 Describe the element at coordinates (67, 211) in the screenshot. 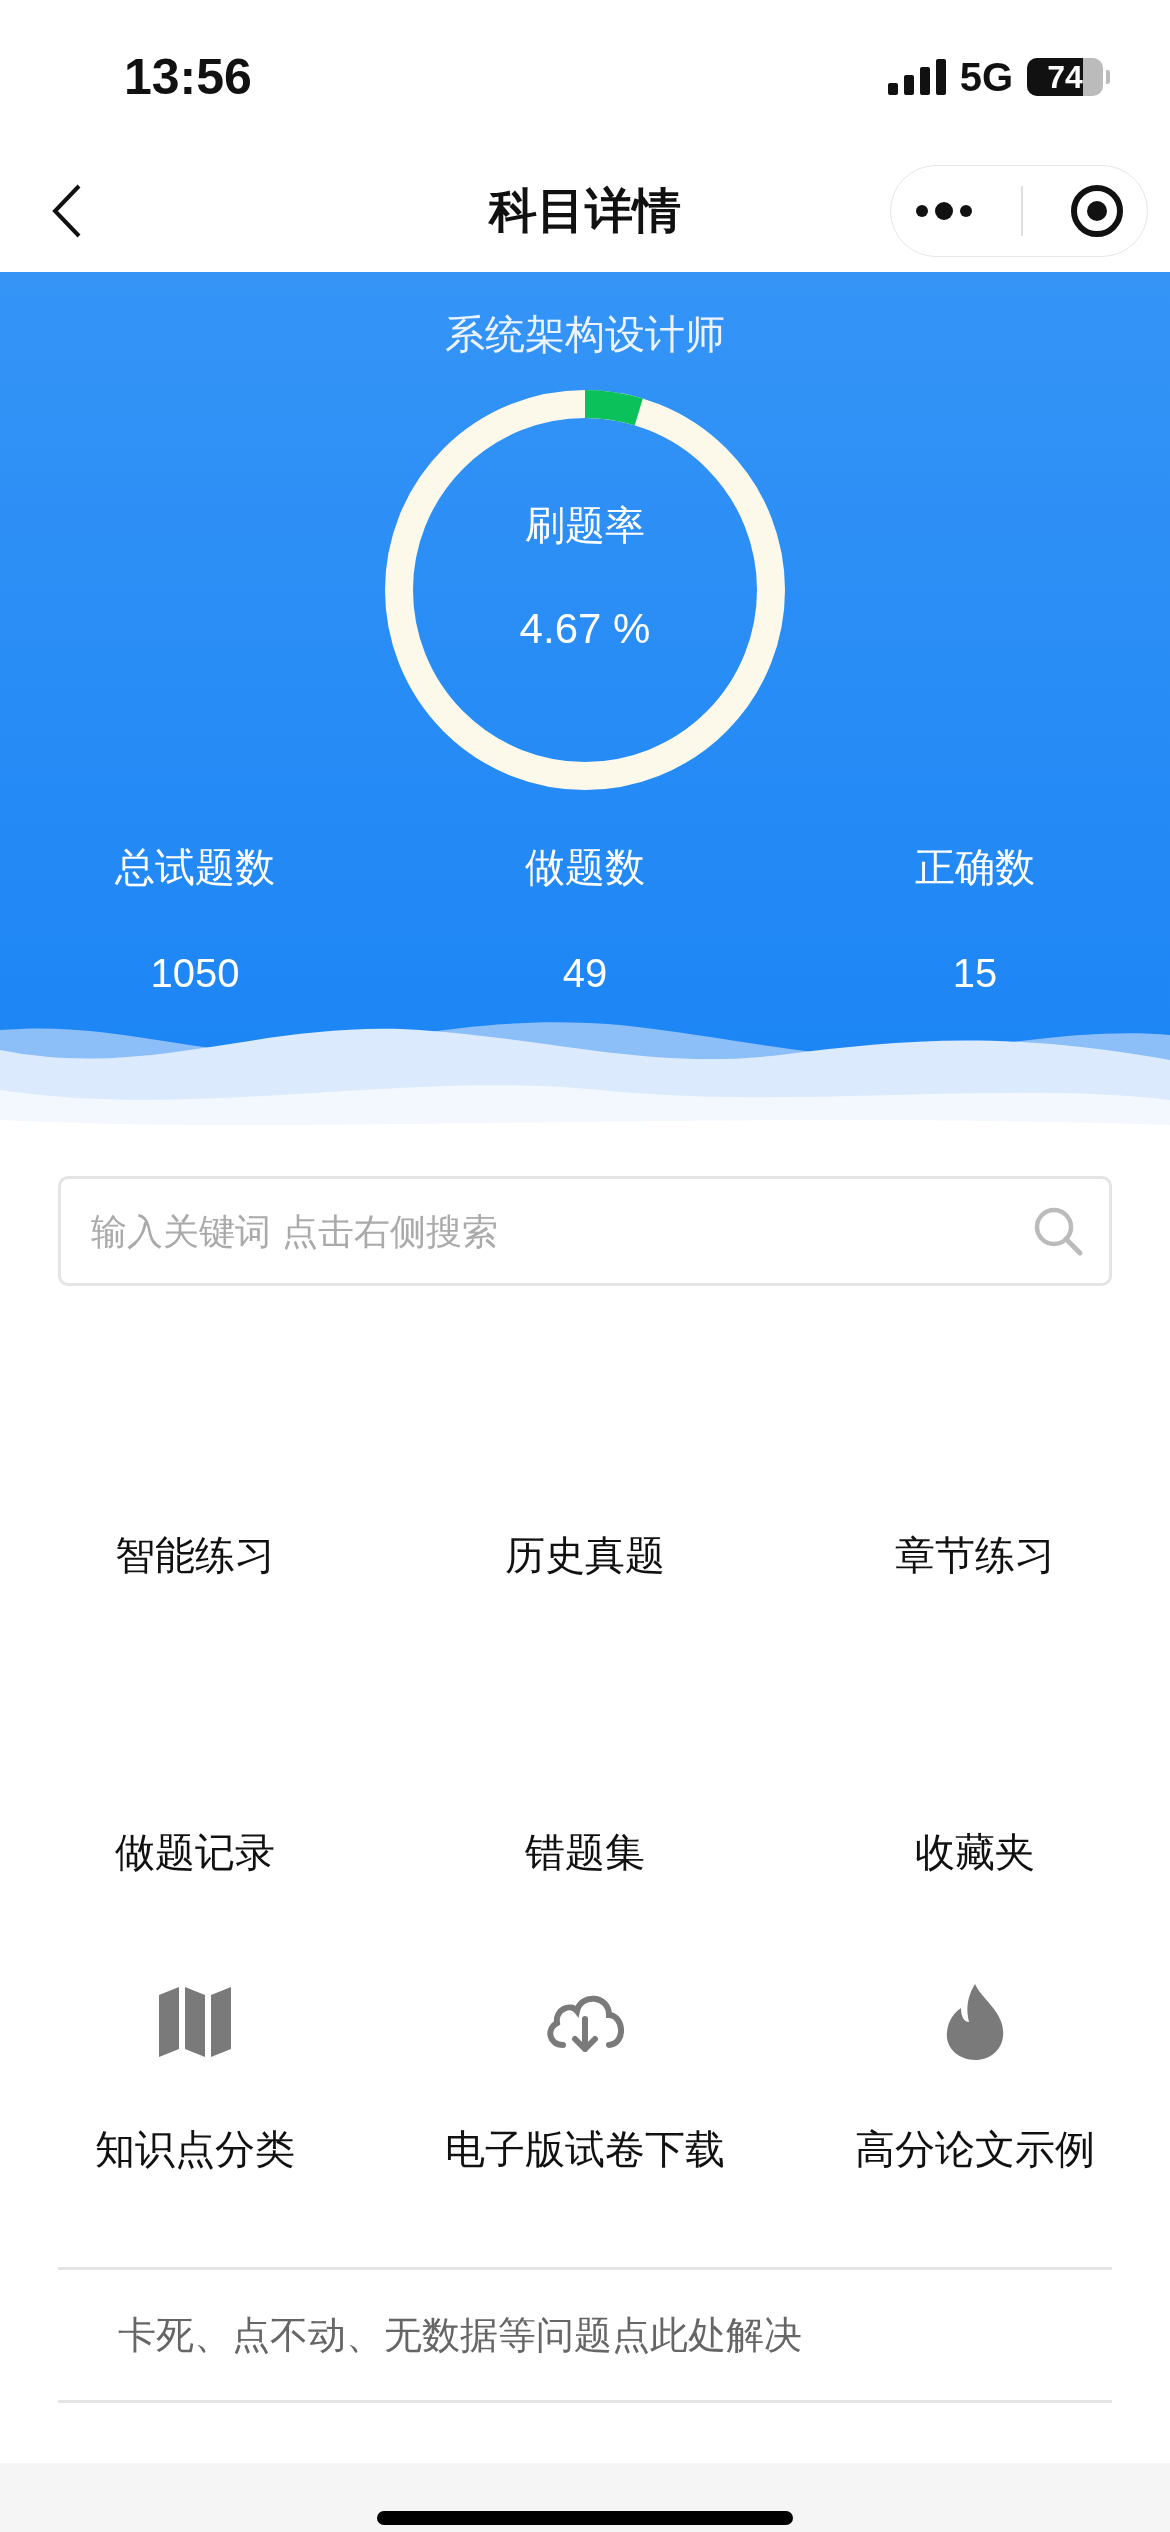

I see `back-icon` at that location.